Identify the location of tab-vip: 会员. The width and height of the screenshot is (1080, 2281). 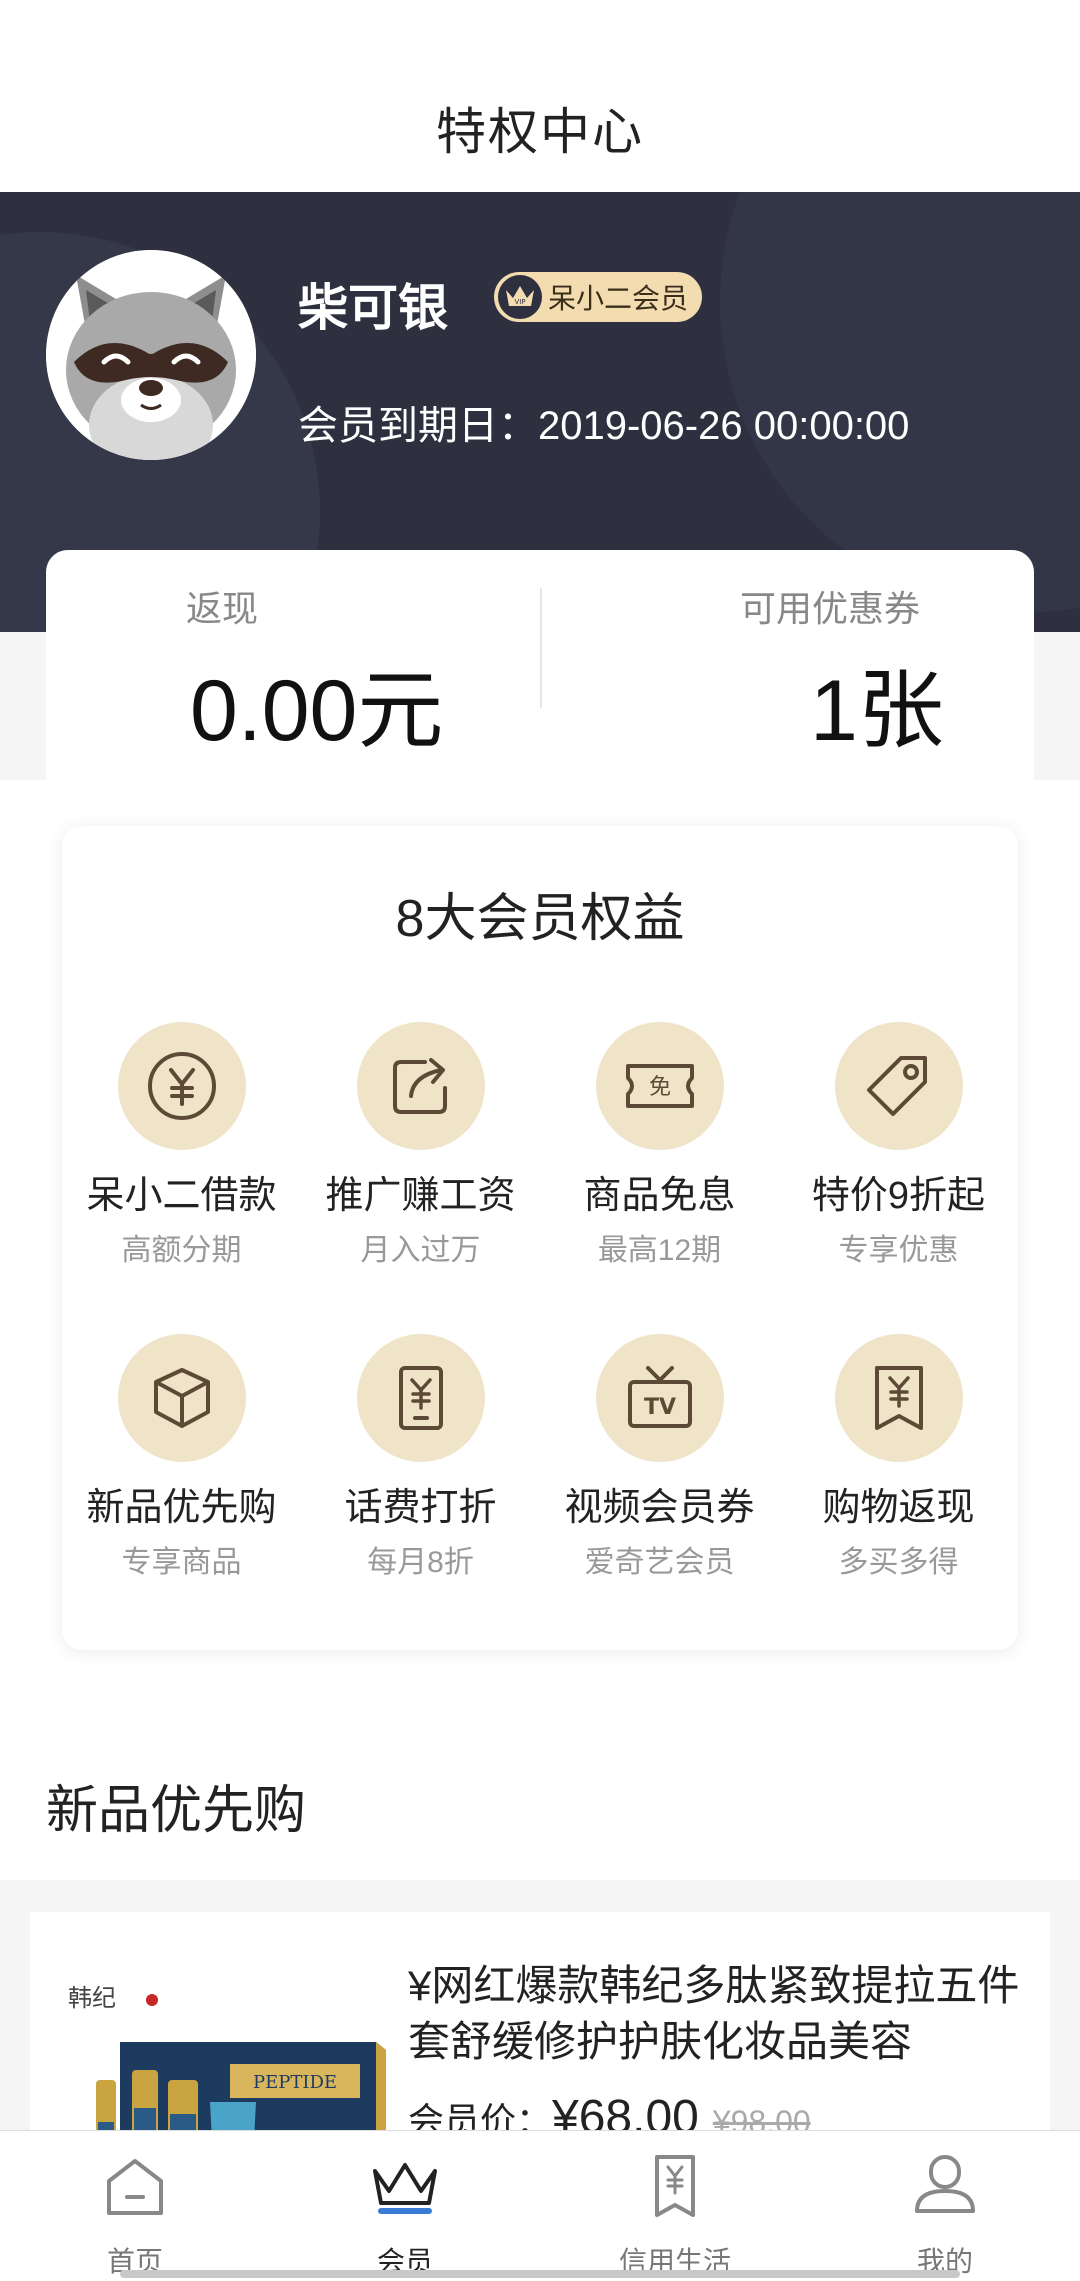
(405, 2206).